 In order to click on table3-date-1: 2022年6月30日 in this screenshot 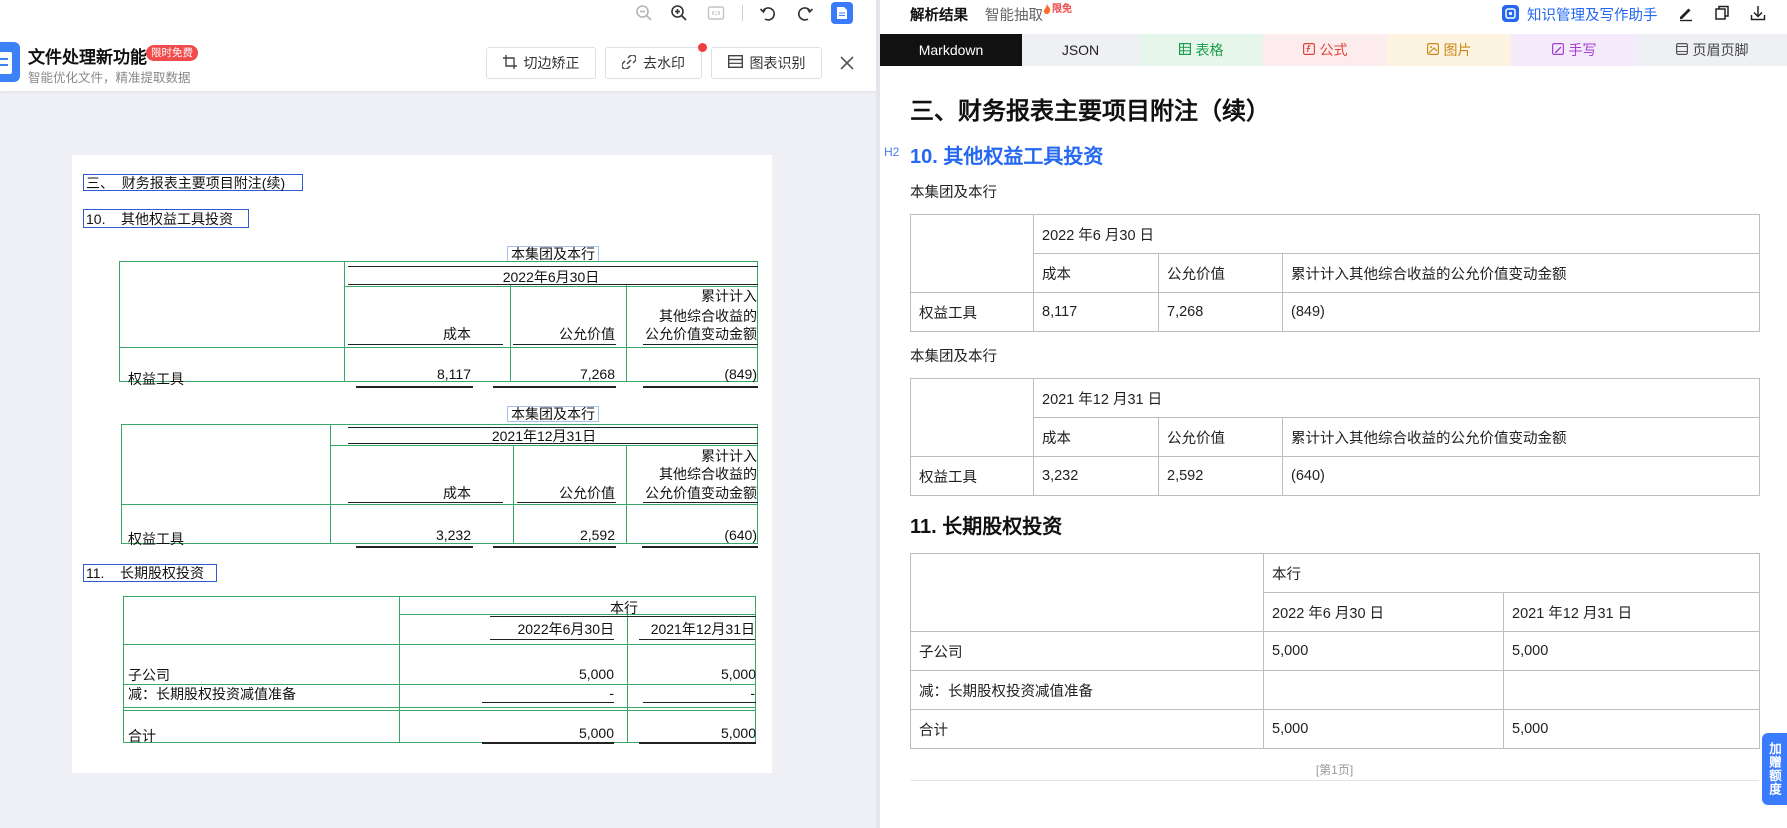, I will do `click(565, 629)`.